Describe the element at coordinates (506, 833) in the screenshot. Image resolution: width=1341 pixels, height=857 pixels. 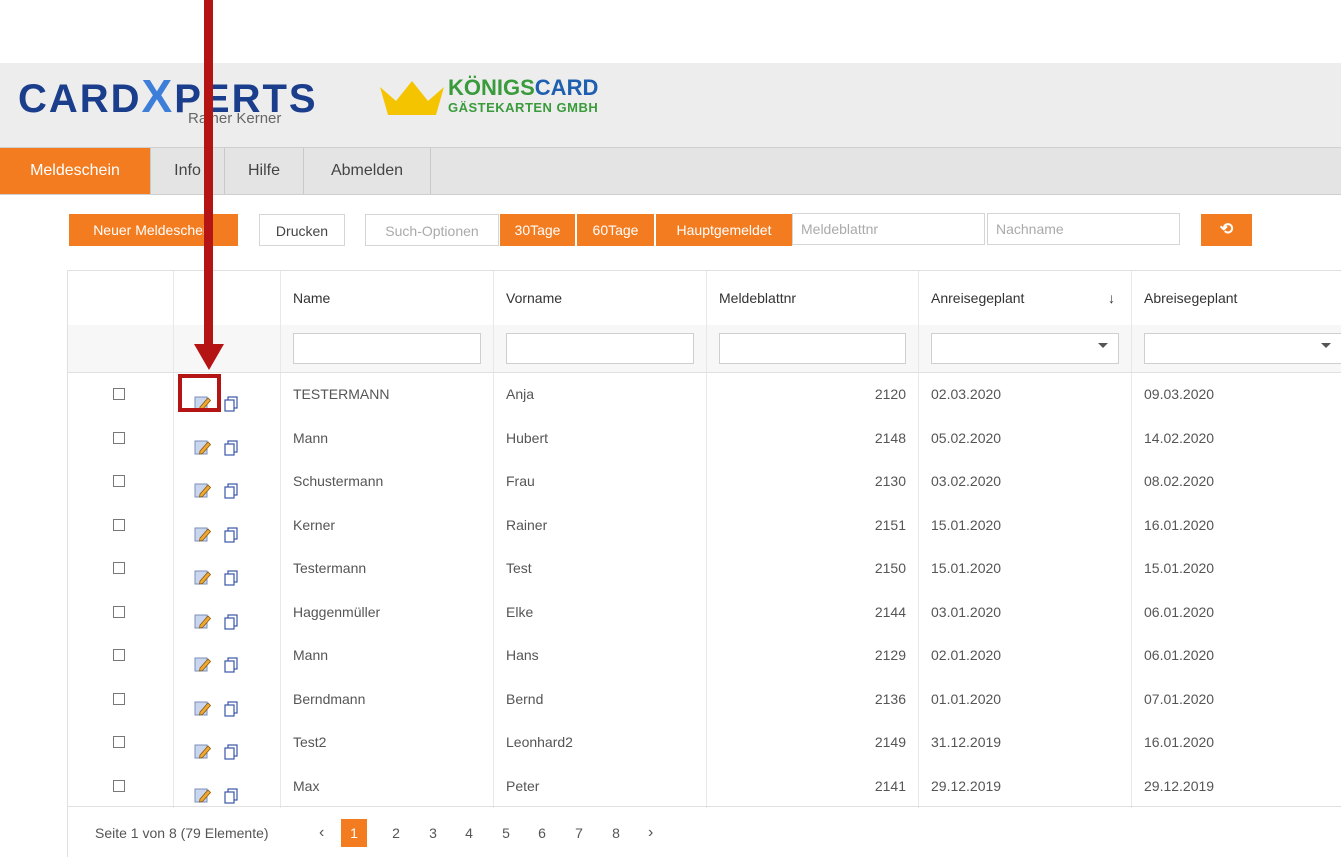
I see `pager-page-5: 5` at that location.